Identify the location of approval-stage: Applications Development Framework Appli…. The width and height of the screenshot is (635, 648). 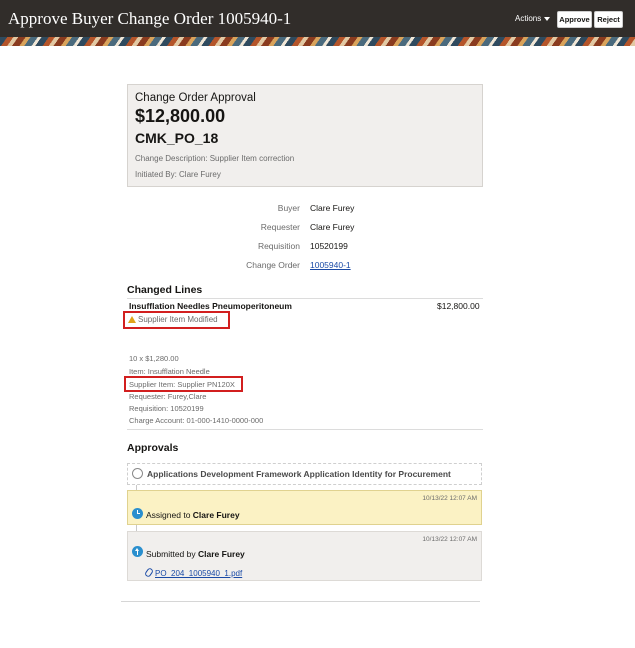
(304, 474).